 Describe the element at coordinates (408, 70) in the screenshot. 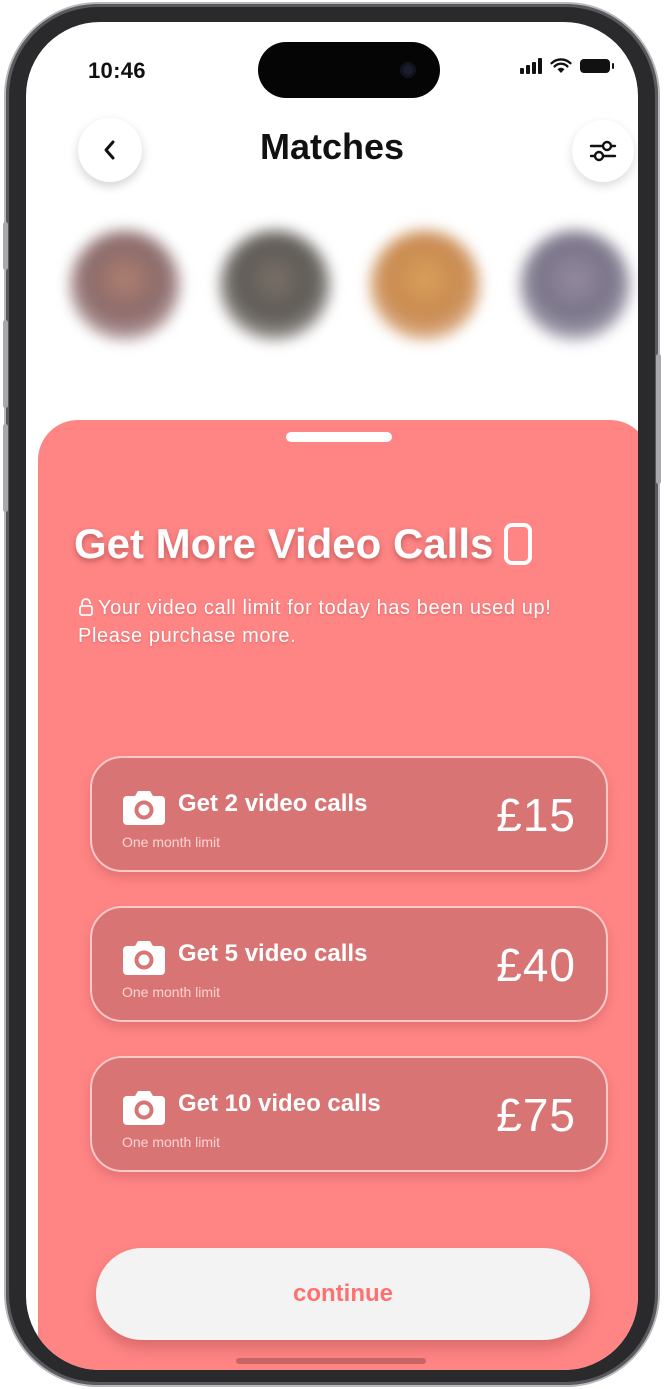

I see `front-camera` at that location.